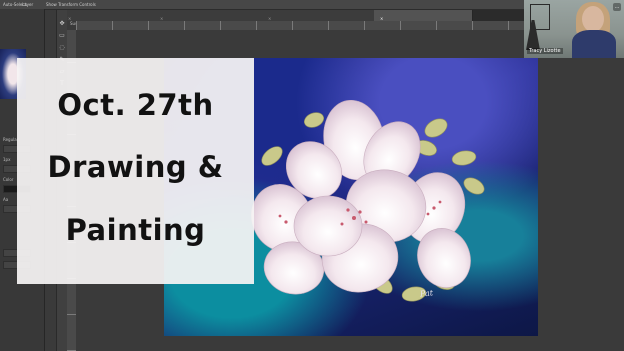 The width and height of the screenshot is (624, 351). I want to click on marquee-icon: ▭, so click(62, 35).